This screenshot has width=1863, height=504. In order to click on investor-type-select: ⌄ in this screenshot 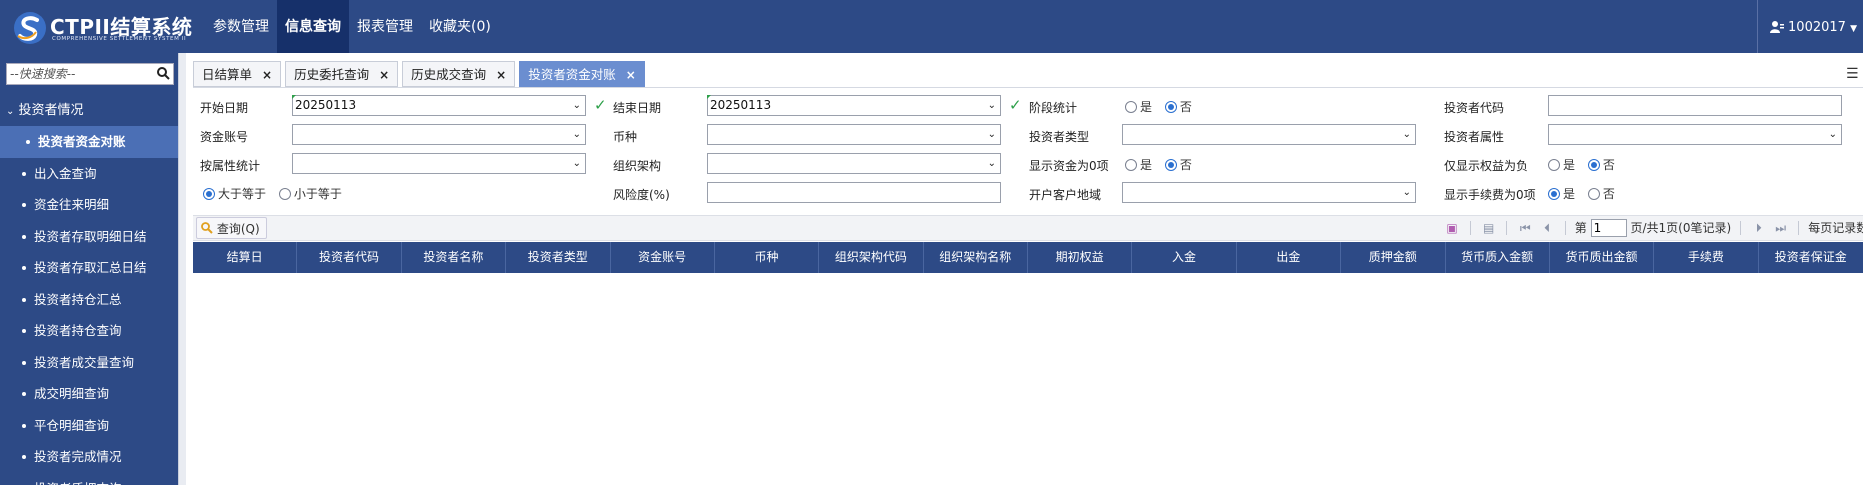, I will do `click(1269, 134)`.